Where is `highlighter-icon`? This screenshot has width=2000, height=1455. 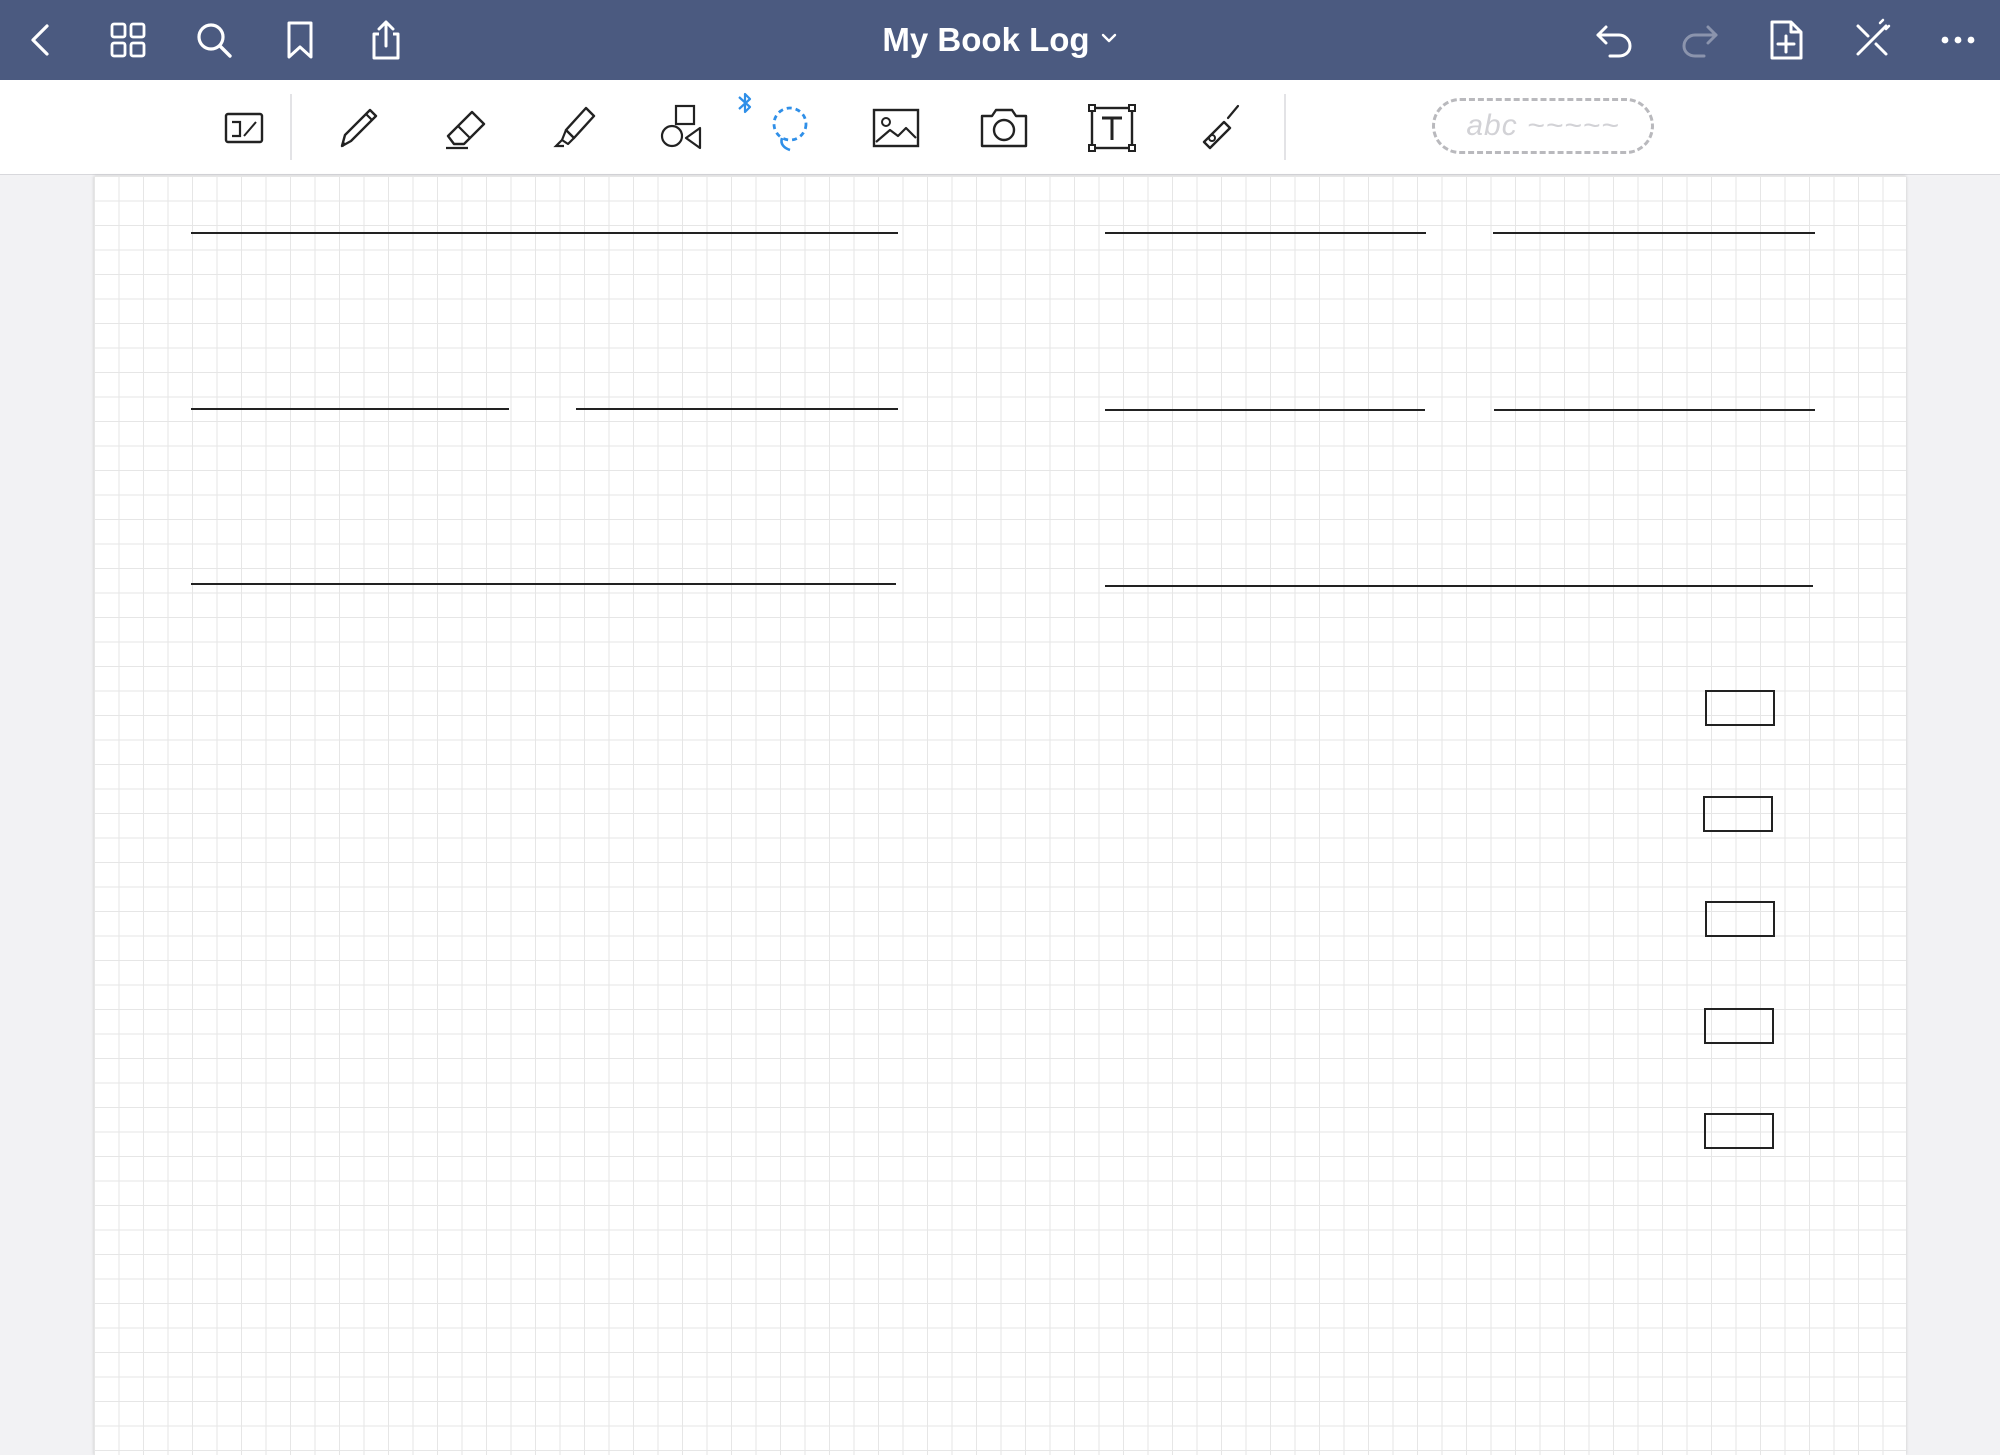 highlighter-icon is located at coordinates (574, 127).